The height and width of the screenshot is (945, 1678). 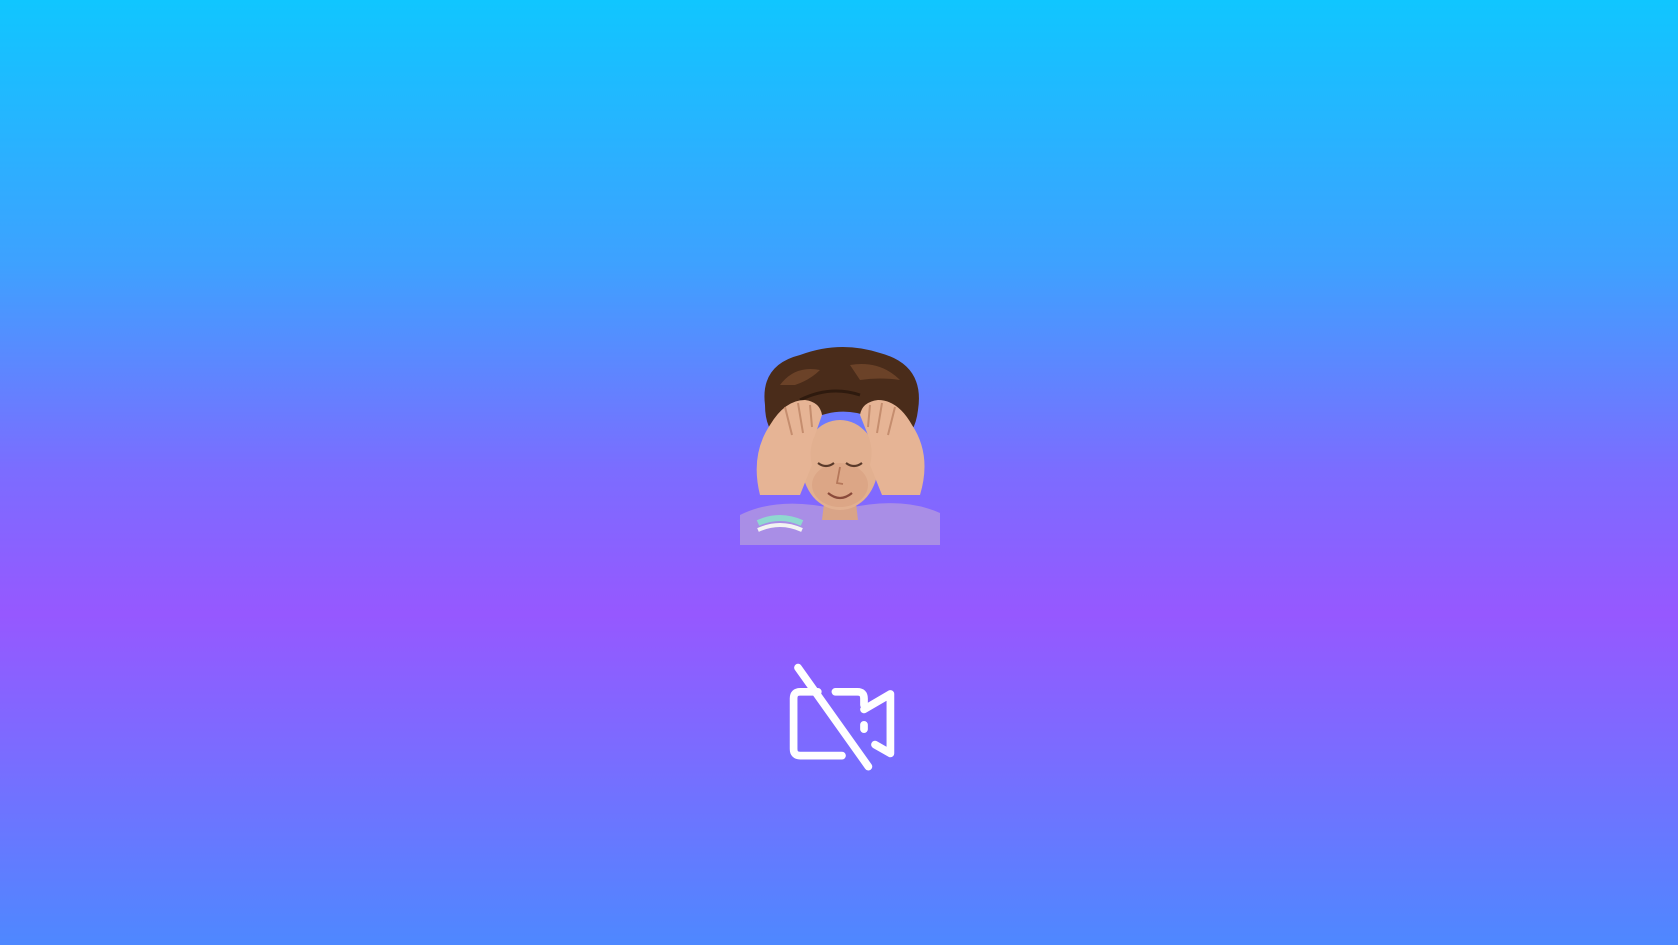 I want to click on video-off-icon, so click(x=842, y=717).